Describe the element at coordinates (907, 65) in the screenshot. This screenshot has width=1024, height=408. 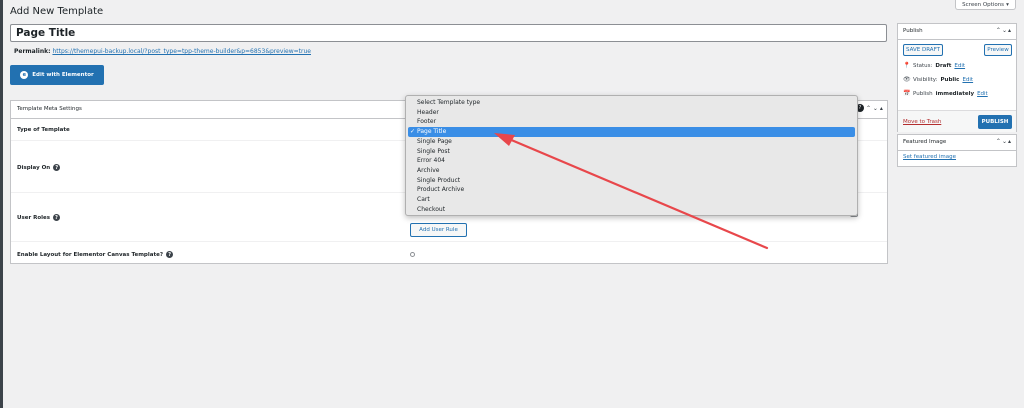
I see `pin-icon: 📍` at that location.